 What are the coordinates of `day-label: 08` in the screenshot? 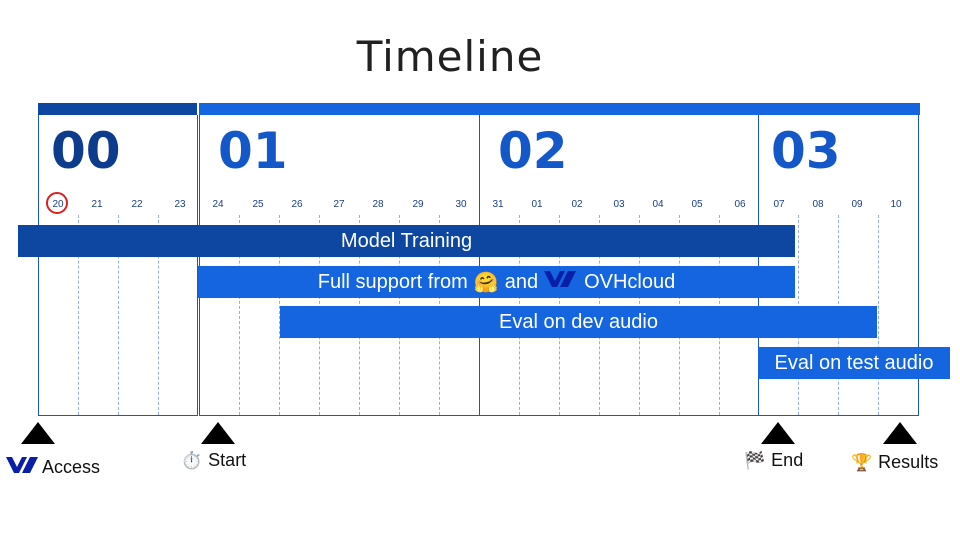 It's located at (818, 204).